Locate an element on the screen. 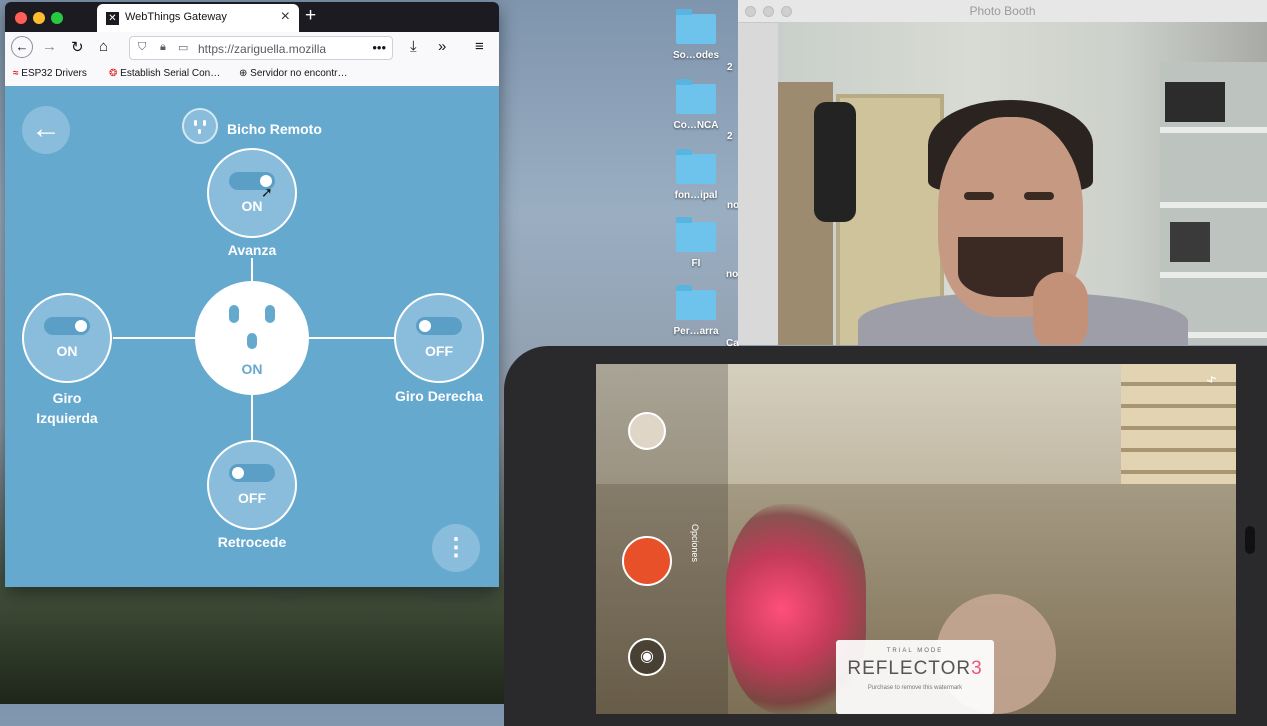 The image size is (1267, 726). desktop-folder: So…odes is located at coordinates (696, 35).